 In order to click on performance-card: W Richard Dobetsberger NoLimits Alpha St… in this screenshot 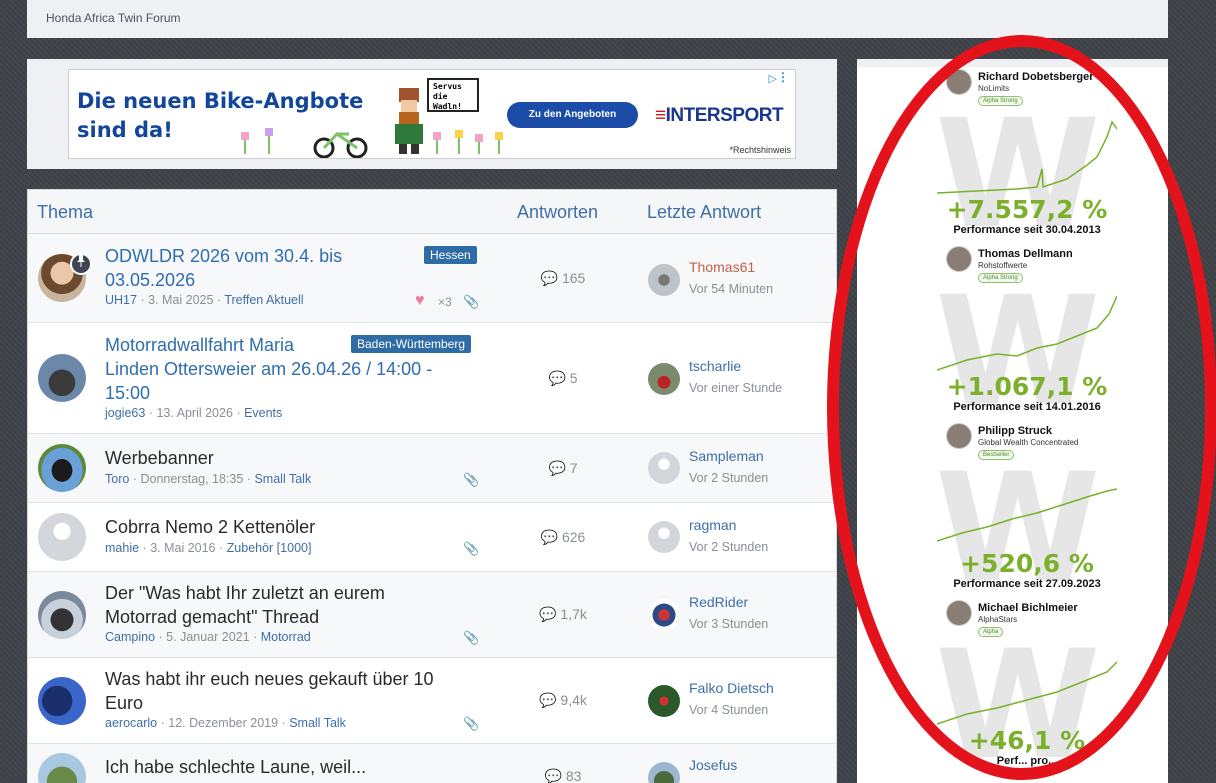, I will do `click(1012, 154)`.